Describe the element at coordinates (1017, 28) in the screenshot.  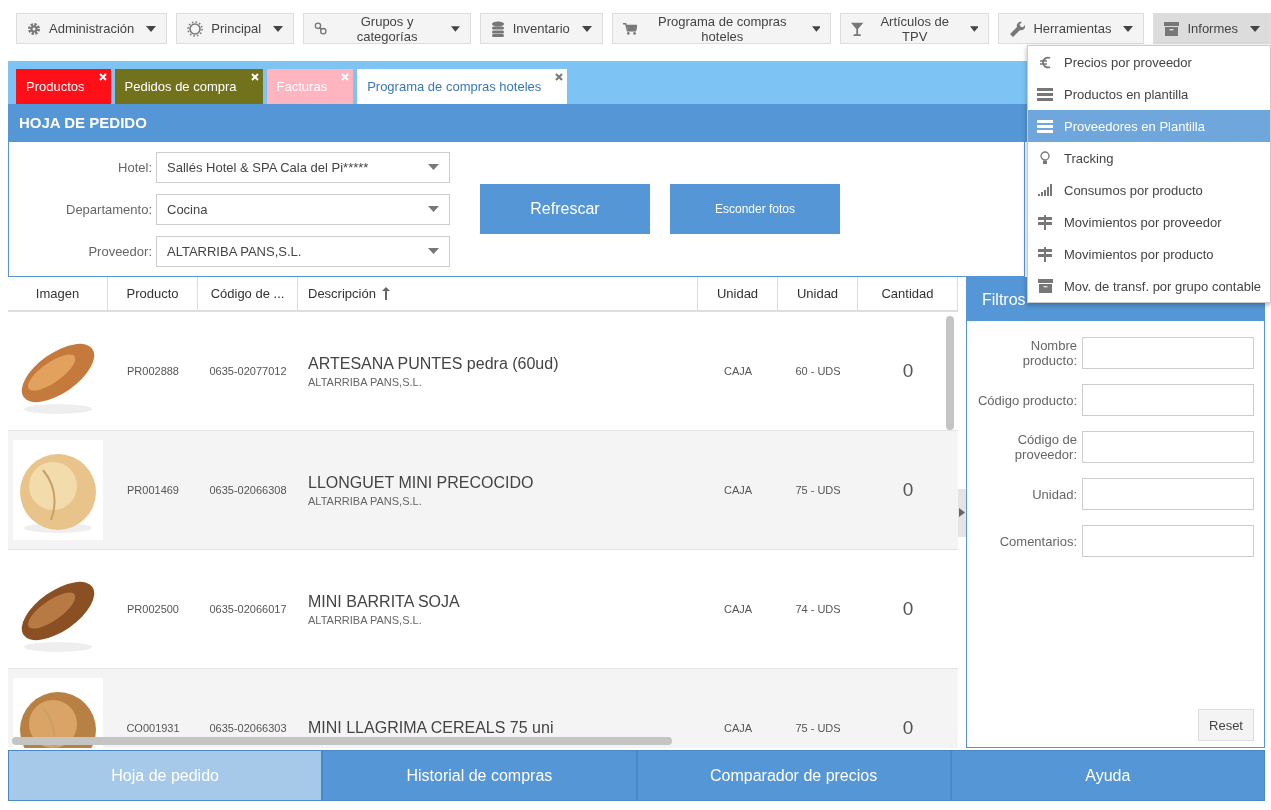
I see `wrench-icon` at that location.